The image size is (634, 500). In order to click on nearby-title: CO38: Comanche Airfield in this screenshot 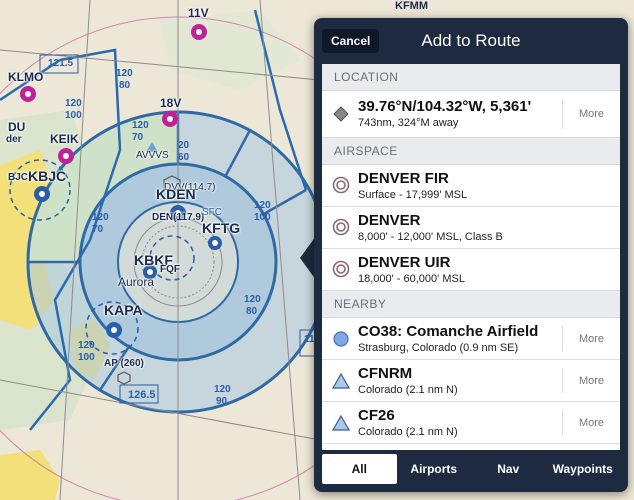, I will do `click(448, 331)`.